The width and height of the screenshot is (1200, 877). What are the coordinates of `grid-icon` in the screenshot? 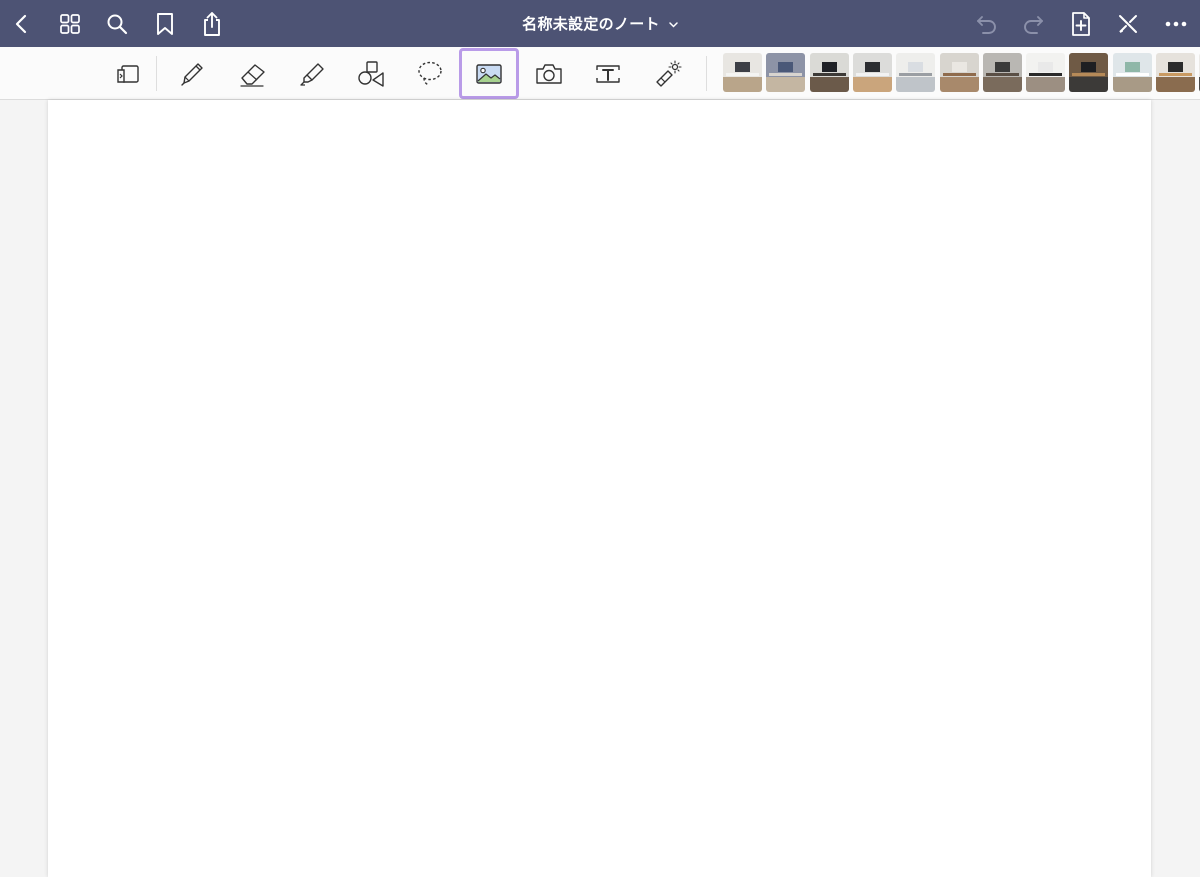 It's located at (70, 24).